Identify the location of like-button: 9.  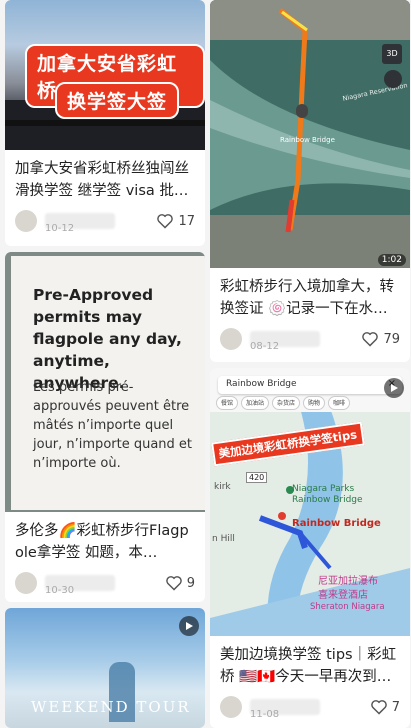
(180, 583).